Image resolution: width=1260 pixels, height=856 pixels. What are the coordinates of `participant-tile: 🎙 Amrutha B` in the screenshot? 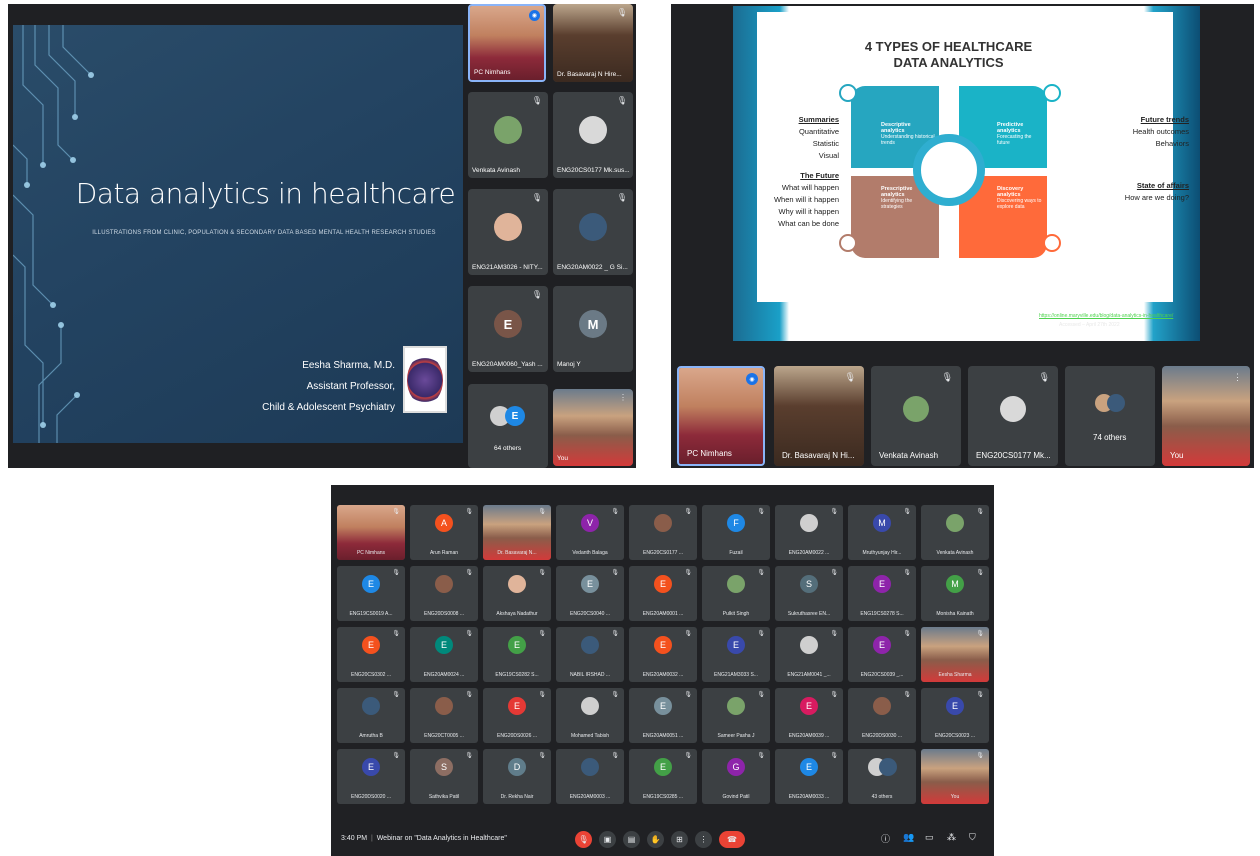 It's located at (371, 715).